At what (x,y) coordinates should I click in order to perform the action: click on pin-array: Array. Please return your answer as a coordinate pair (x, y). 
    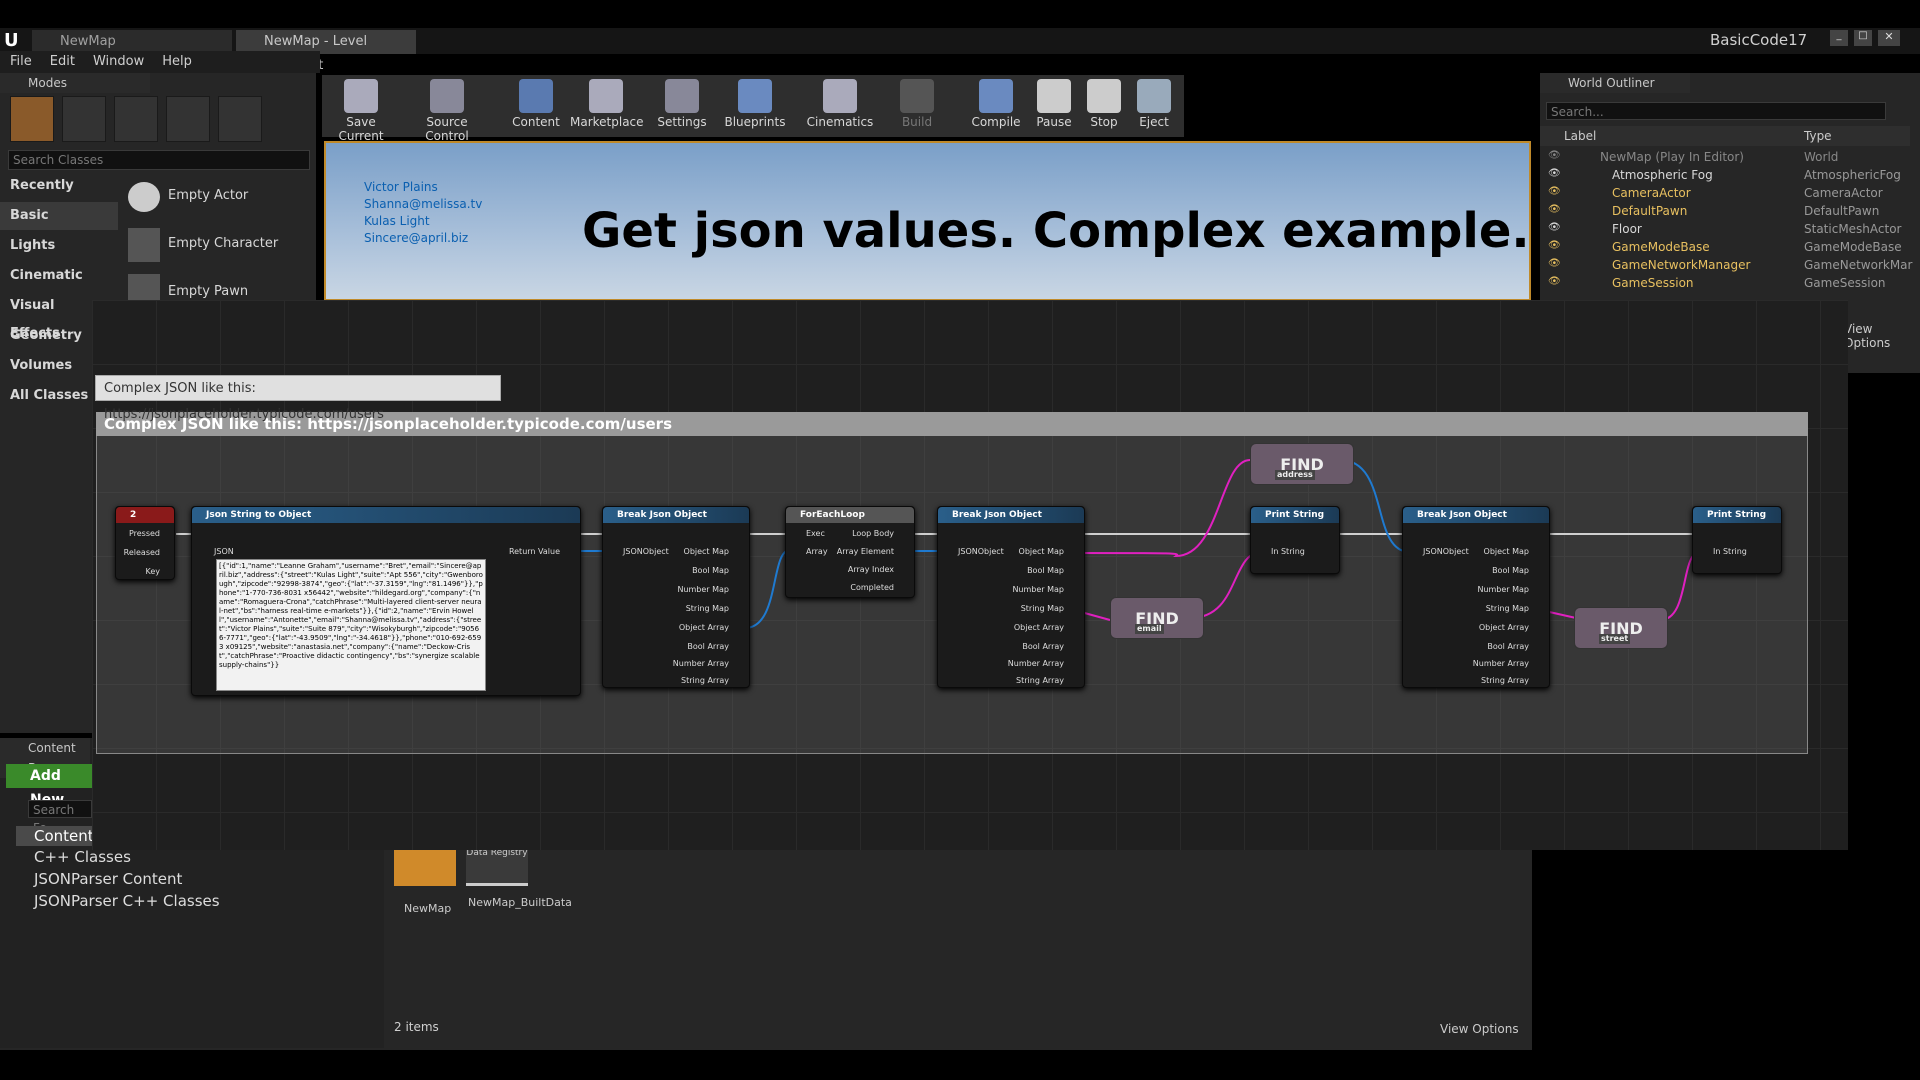
    Looking at the image, I should click on (817, 551).